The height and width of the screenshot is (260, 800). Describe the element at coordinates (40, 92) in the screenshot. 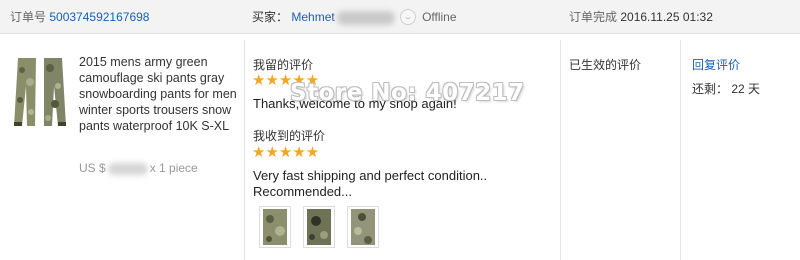

I see `product-image` at that location.